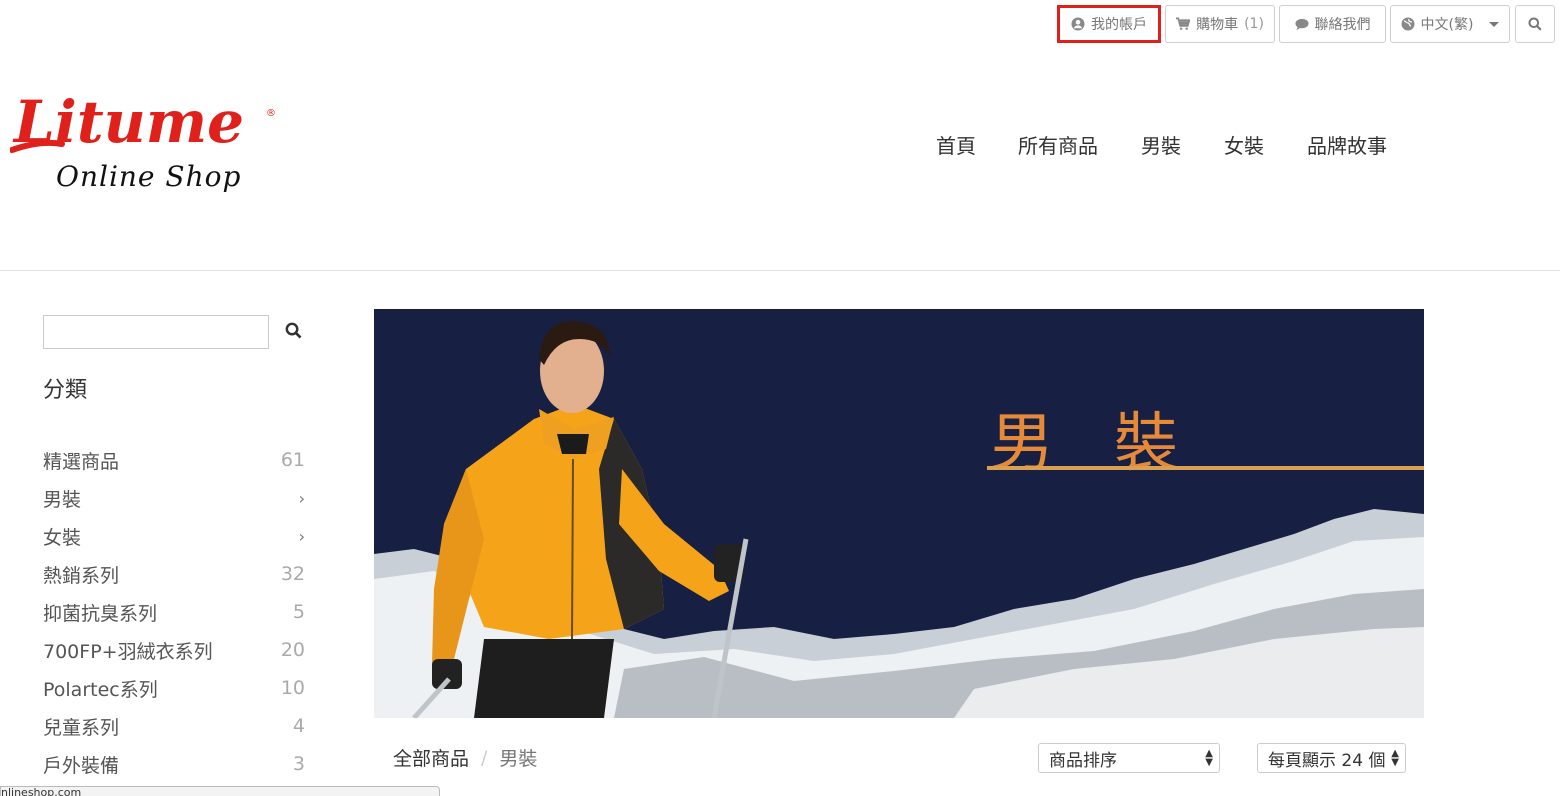 Image resolution: width=1560 pixels, height=796 pixels. I want to click on category-heading: 分類, so click(65, 390).